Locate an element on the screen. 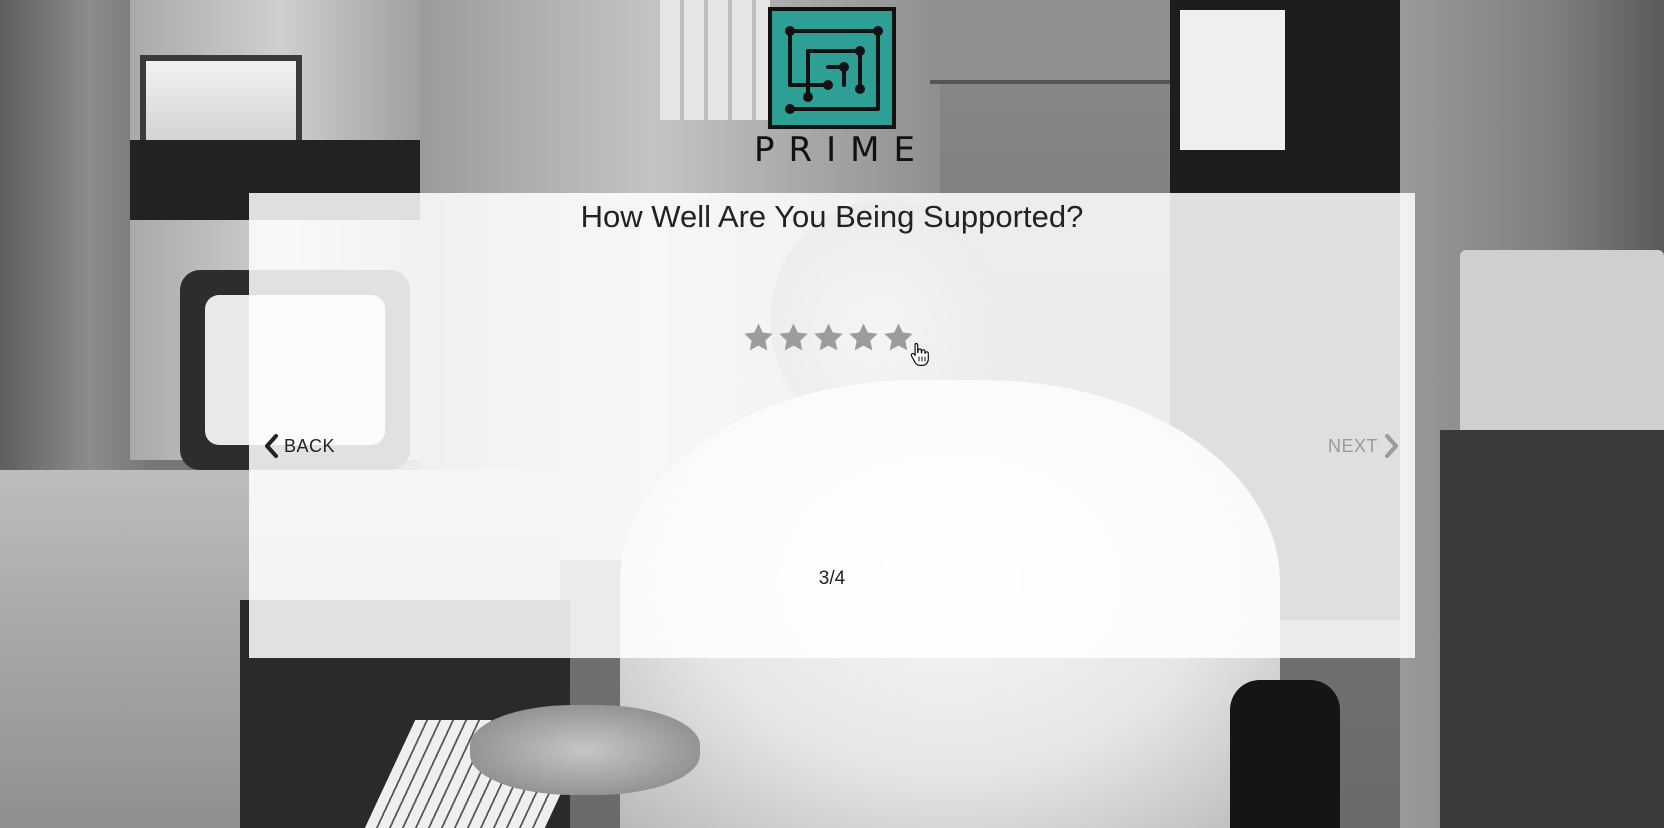 The width and height of the screenshot is (1664, 828). prime-logo: PRIME is located at coordinates (832, 89).